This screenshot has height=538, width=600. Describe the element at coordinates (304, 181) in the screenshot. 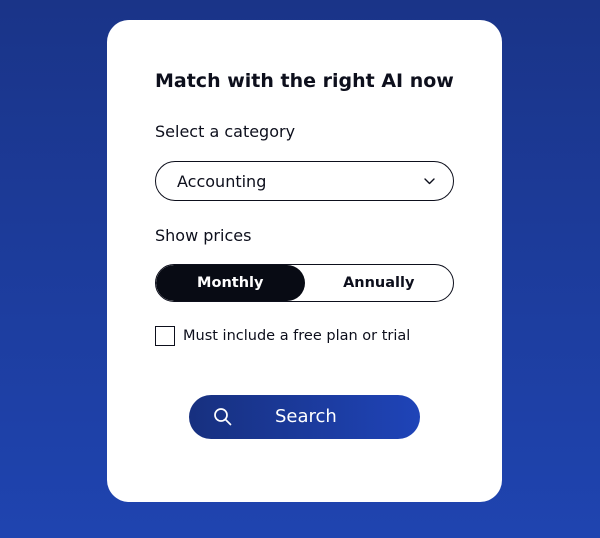

I see `category-select: Accounting` at that location.